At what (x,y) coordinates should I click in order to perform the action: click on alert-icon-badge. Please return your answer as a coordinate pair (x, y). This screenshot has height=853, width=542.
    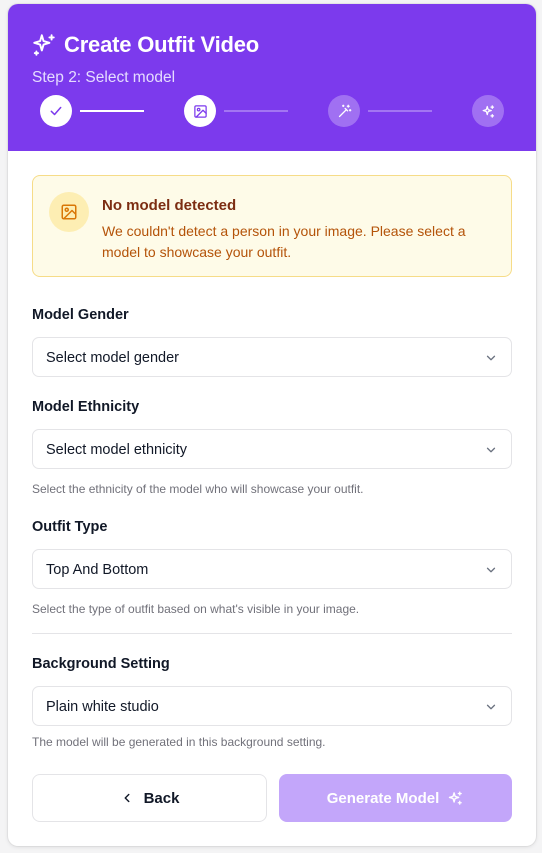
    Looking at the image, I should click on (69, 212).